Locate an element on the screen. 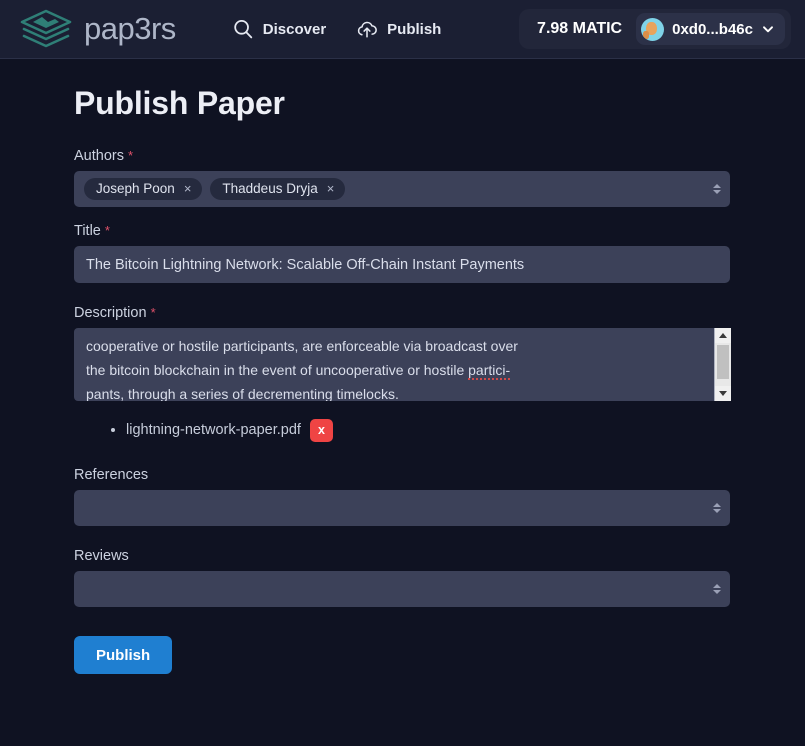  required-marker-title: * is located at coordinates (107, 230).